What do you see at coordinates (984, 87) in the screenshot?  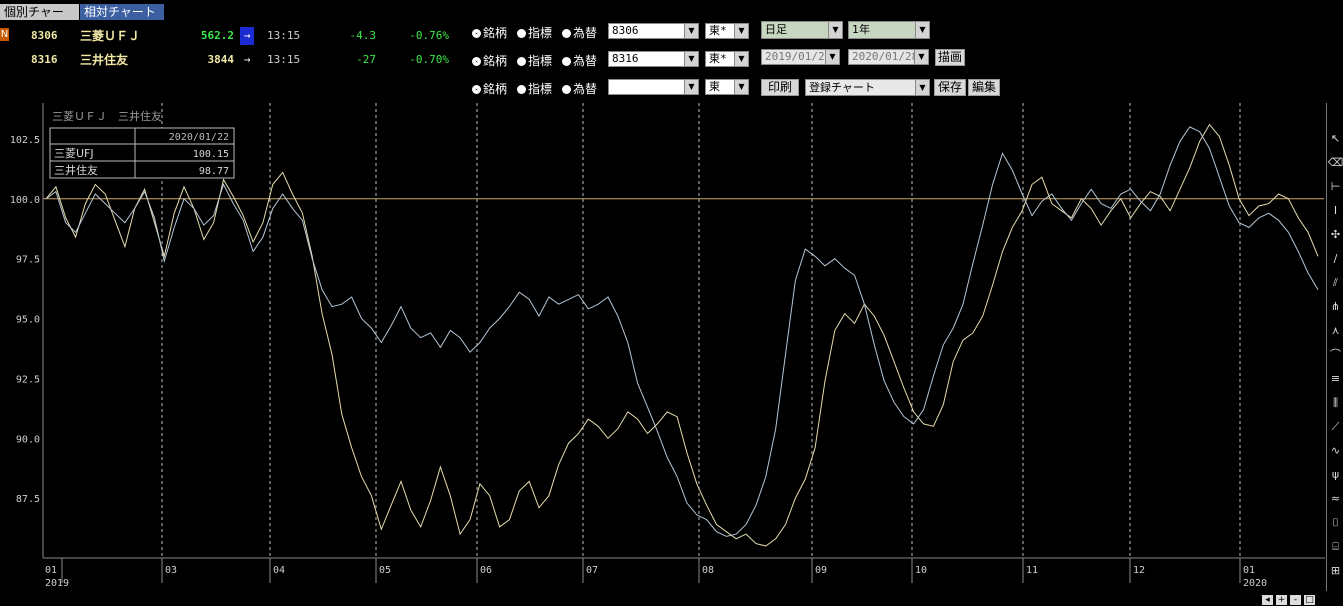 I see `edit-button: 編集` at bounding box center [984, 87].